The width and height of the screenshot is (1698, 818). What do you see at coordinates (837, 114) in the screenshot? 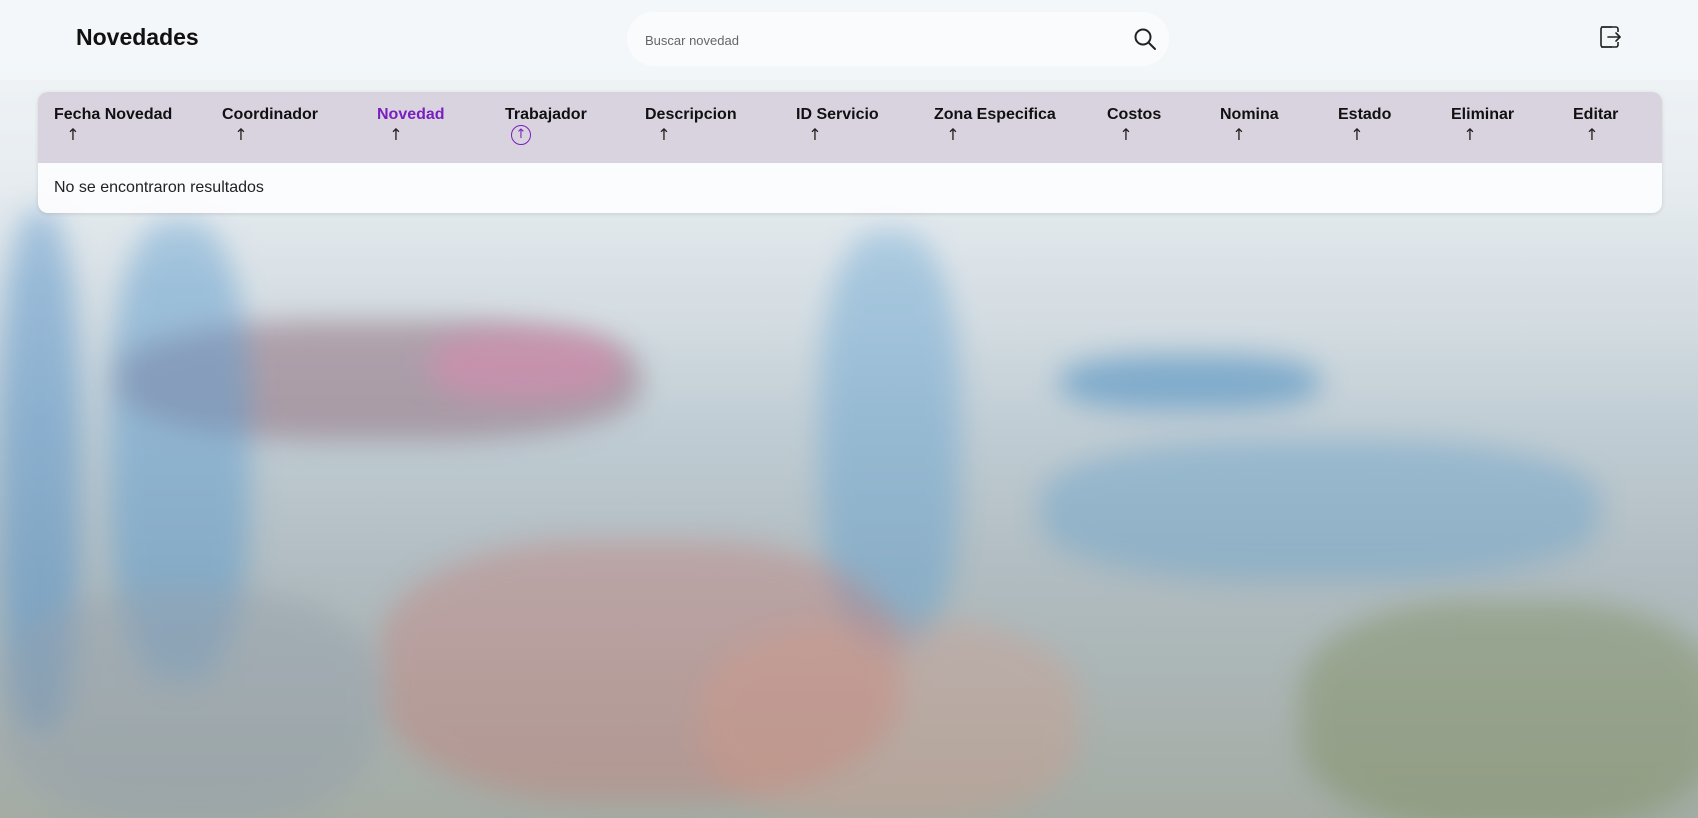
I see `column-label: ID Servicio` at bounding box center [837, 114].